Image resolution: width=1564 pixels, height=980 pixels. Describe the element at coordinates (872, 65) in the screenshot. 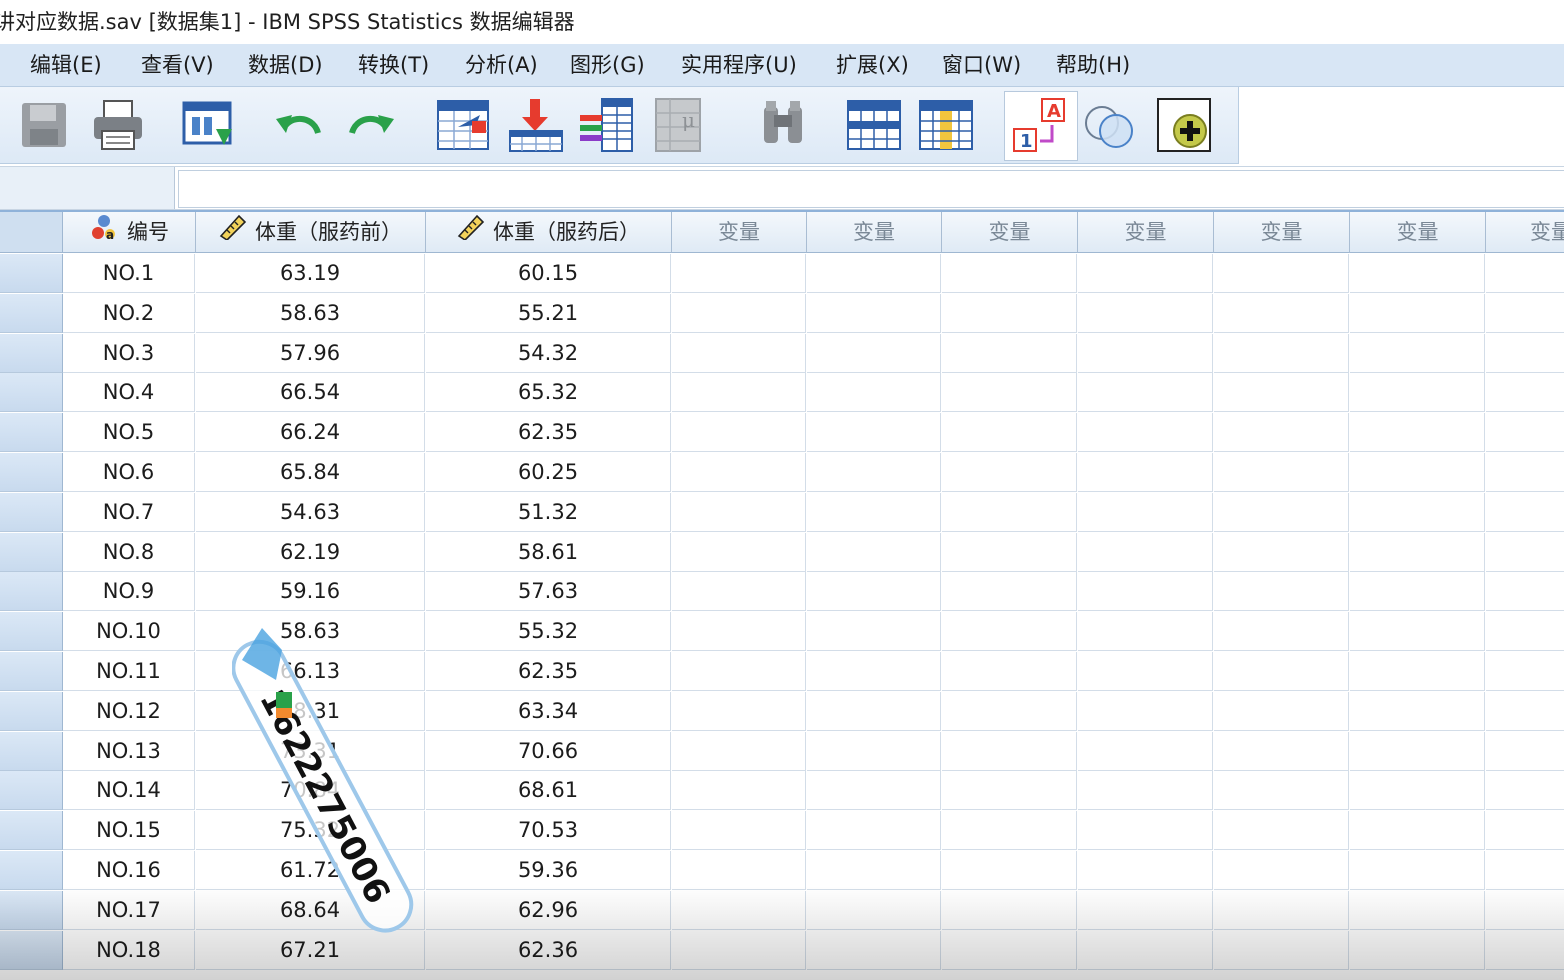

I see `menu-extensions: 扩展(X)` at that location.